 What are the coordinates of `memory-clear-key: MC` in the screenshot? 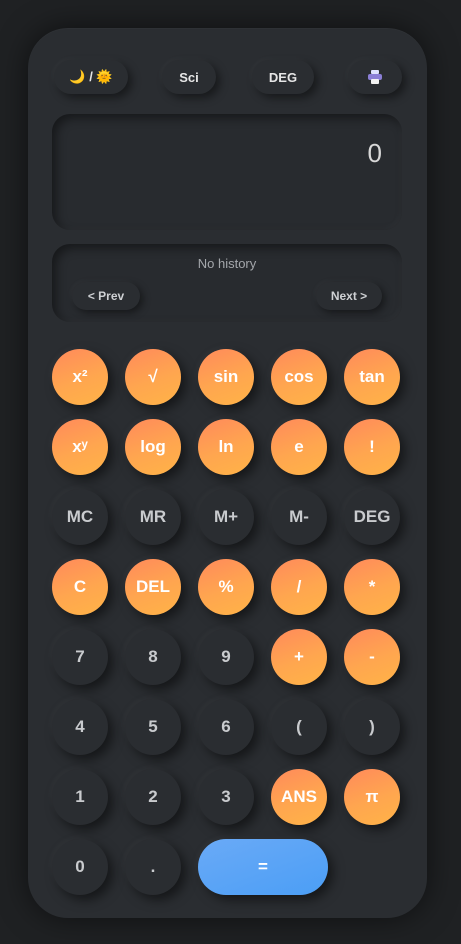 It's located at (80, 517).